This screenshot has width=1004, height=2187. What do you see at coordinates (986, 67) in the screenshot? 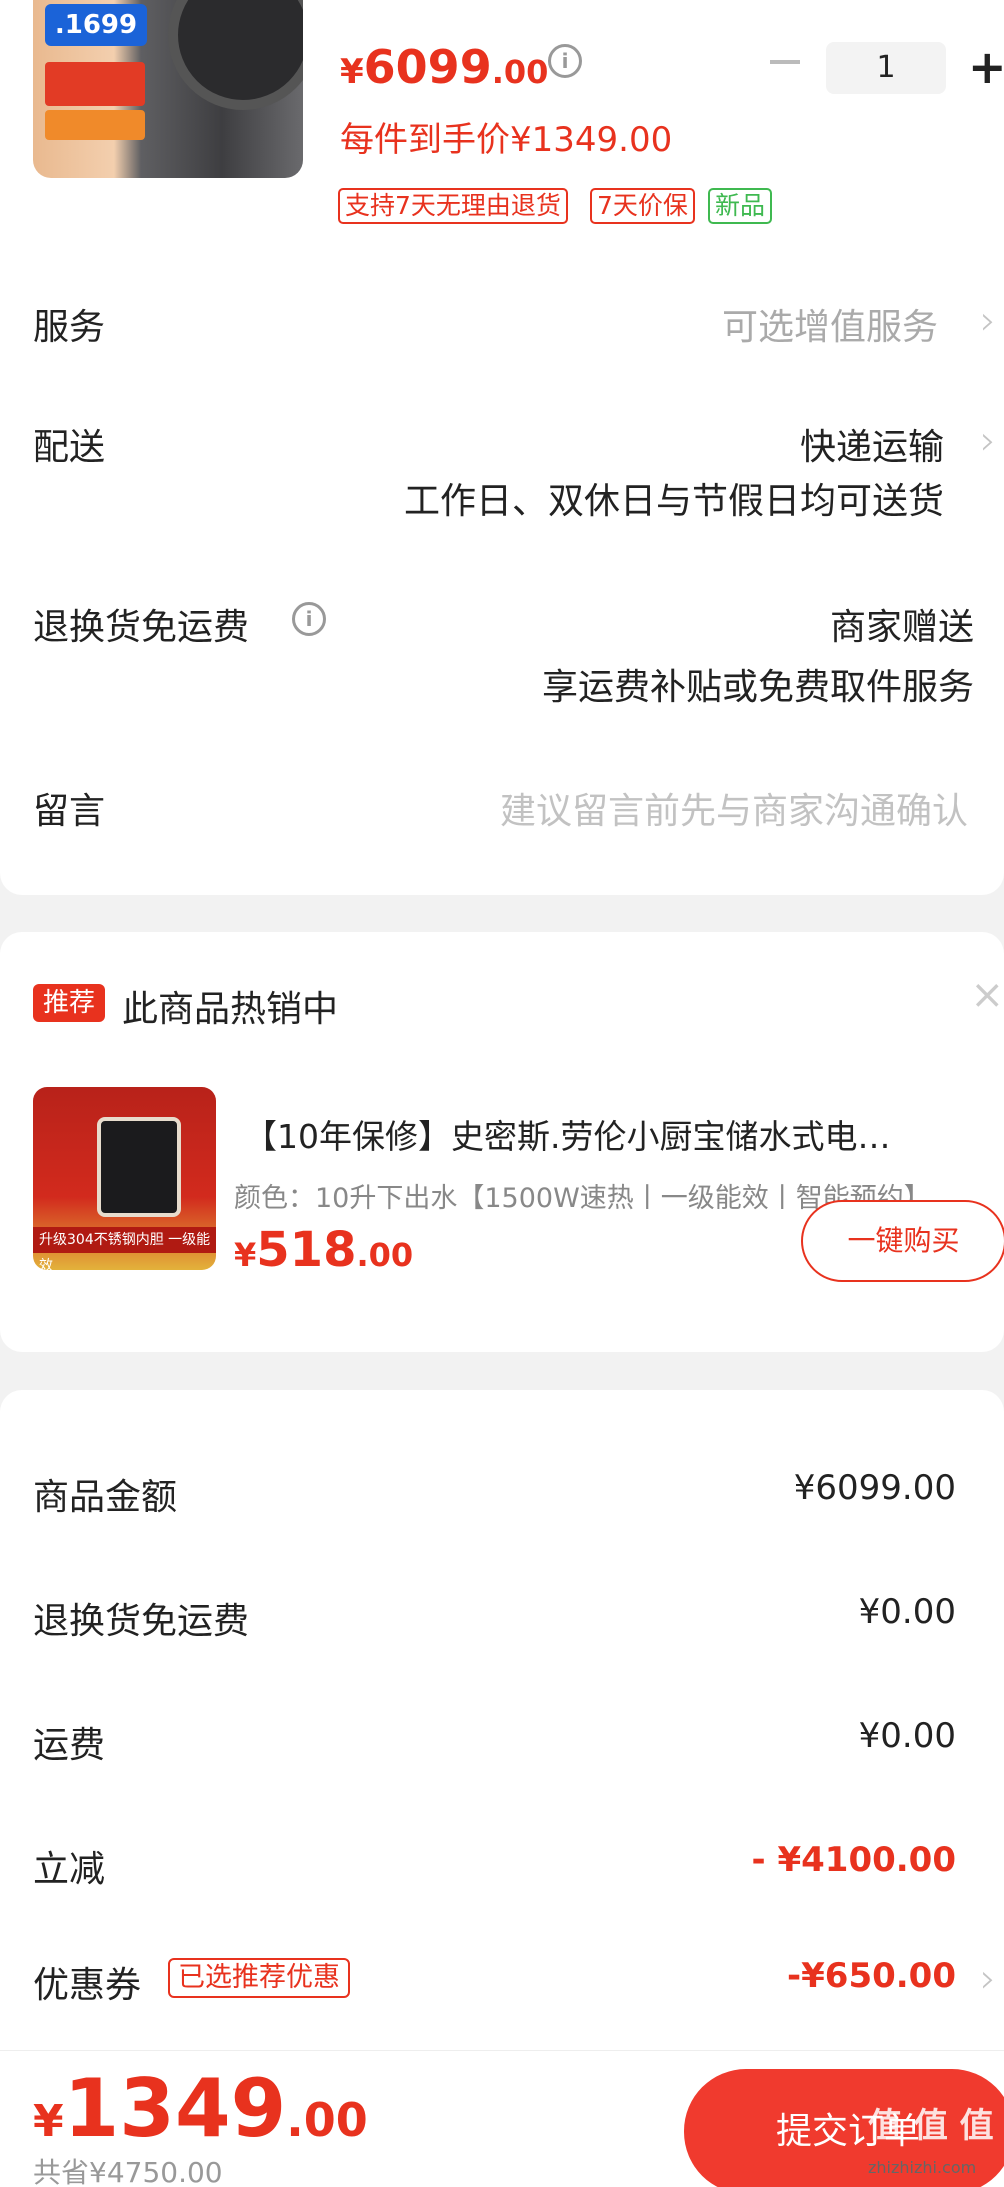
I see `plus-icon: +` at bounding box center [986, 67].